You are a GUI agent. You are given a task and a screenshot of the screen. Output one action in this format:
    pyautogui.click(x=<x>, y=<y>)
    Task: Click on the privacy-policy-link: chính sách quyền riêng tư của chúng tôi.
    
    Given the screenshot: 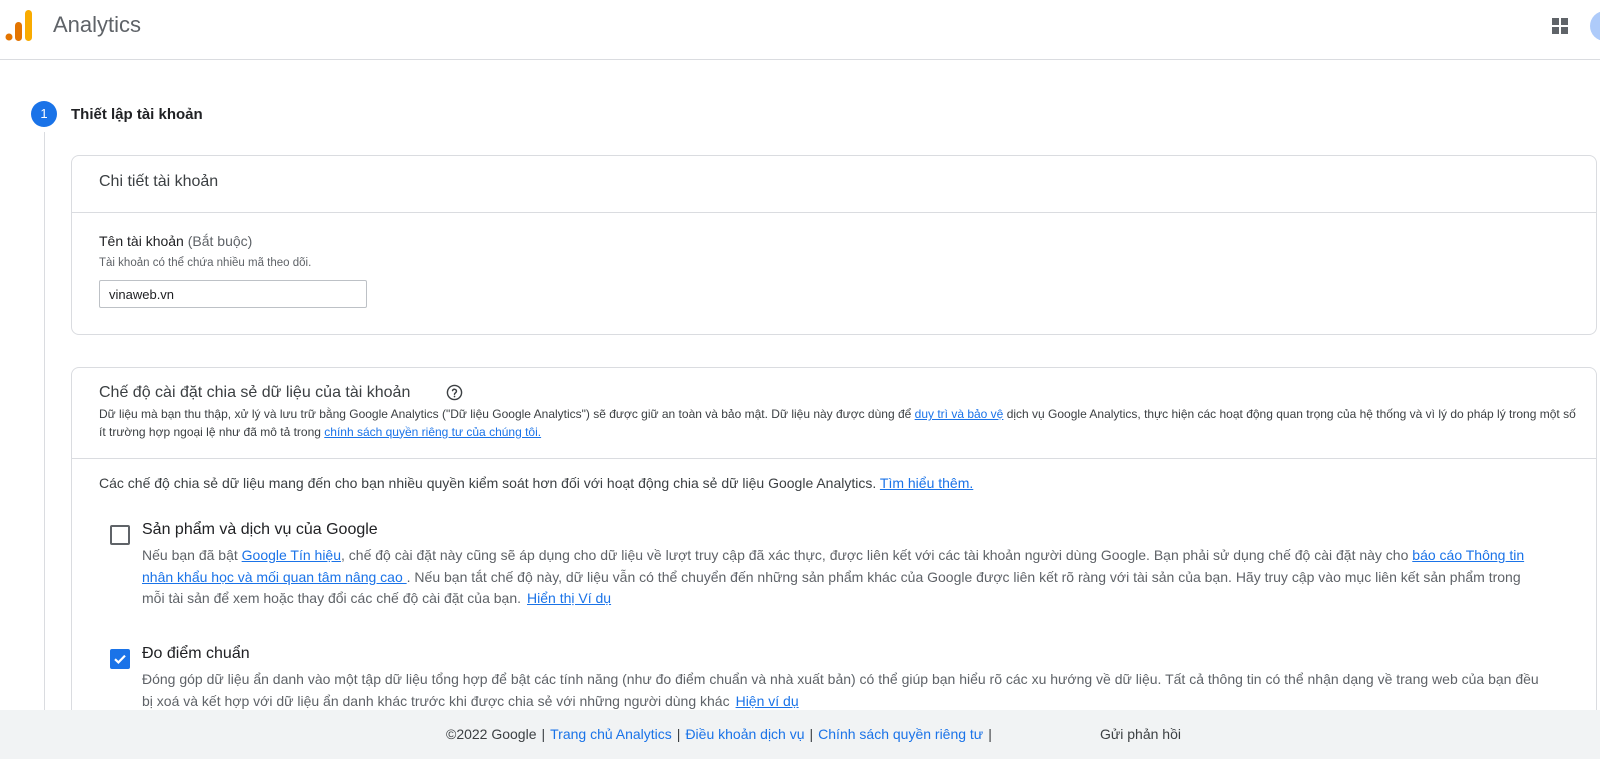 What is the action you would take?
    pyautogui.click(x=432, y=432)
    